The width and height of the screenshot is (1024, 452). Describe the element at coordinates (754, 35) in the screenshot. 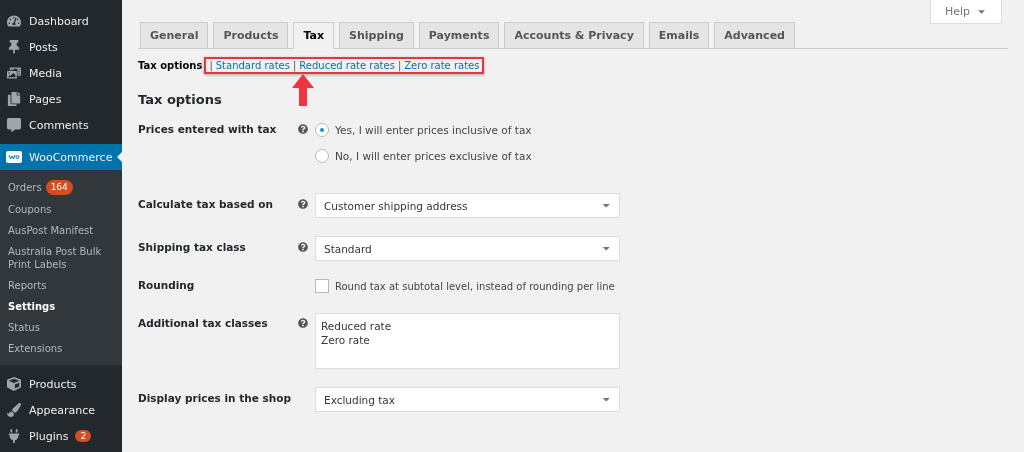

I see `settings-tab: Advanced` at that location.